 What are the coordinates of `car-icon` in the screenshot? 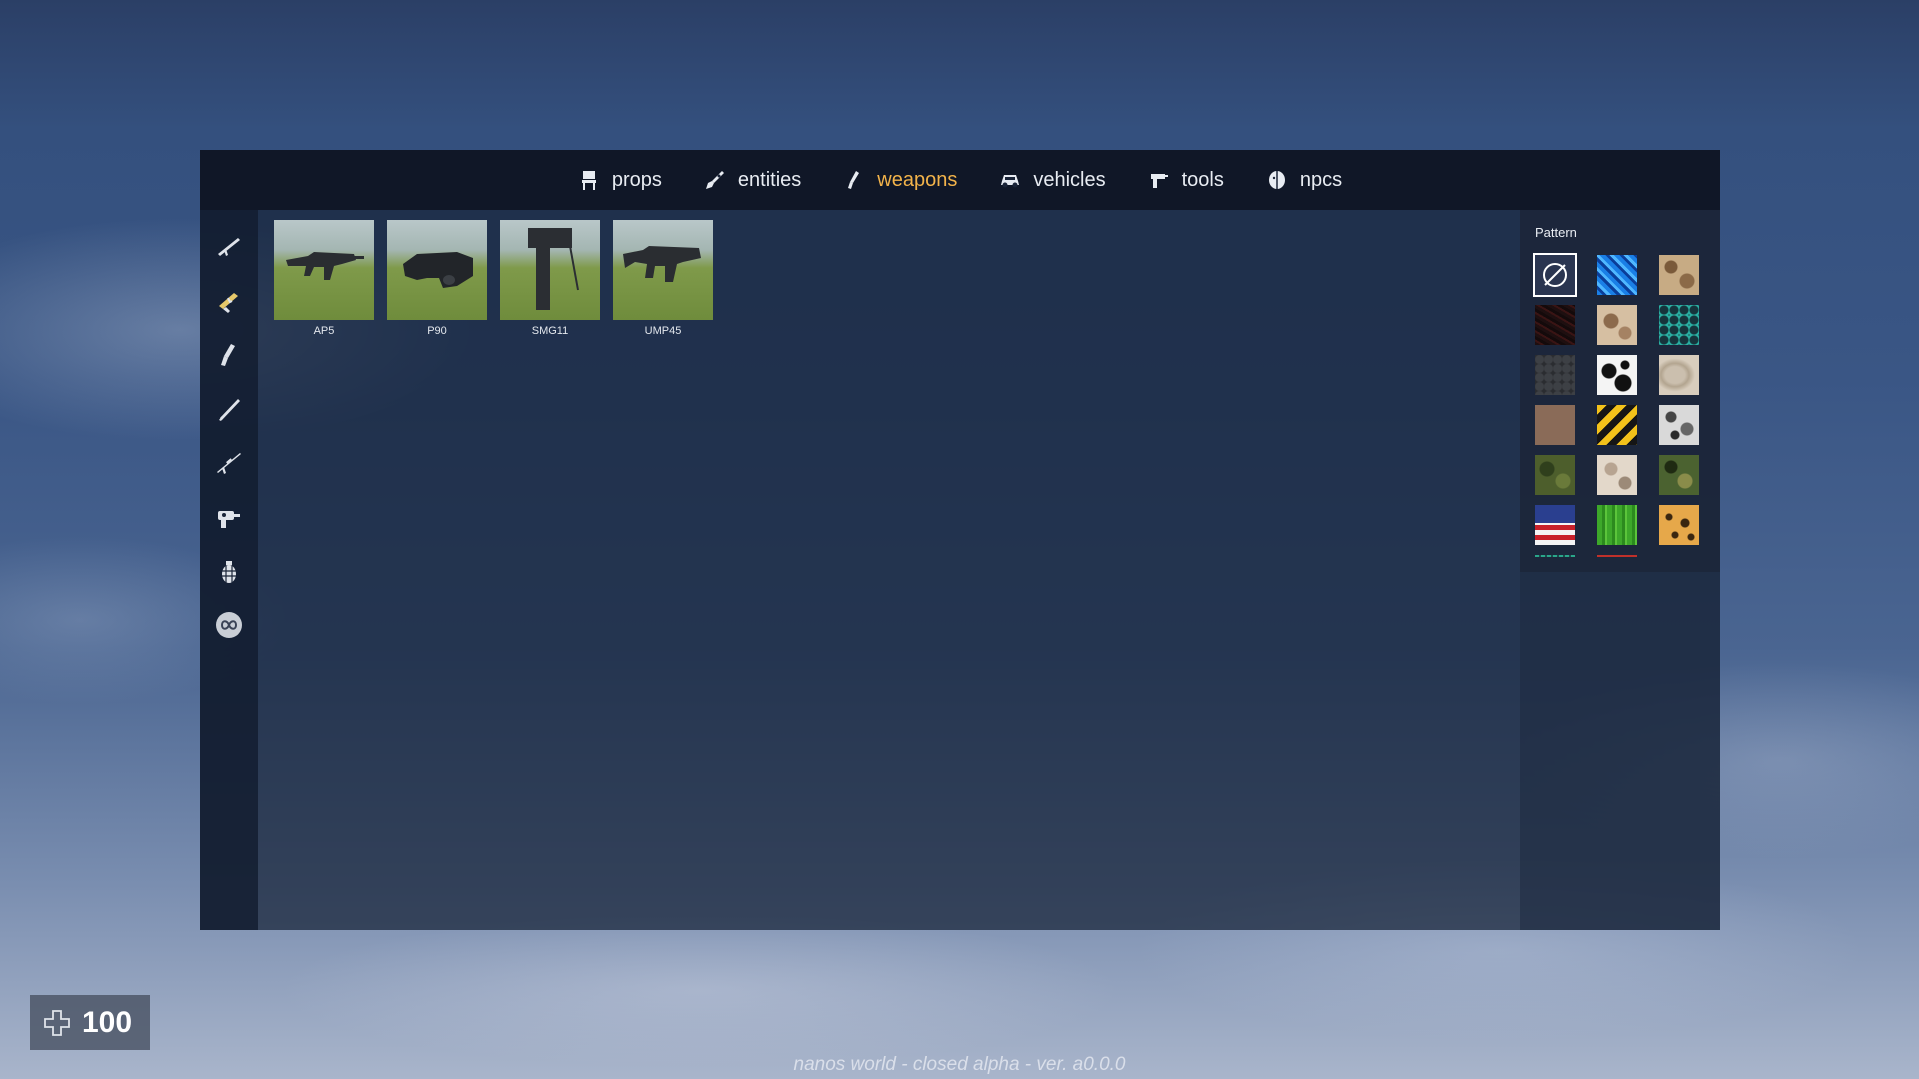 It's located at (1010, 181).